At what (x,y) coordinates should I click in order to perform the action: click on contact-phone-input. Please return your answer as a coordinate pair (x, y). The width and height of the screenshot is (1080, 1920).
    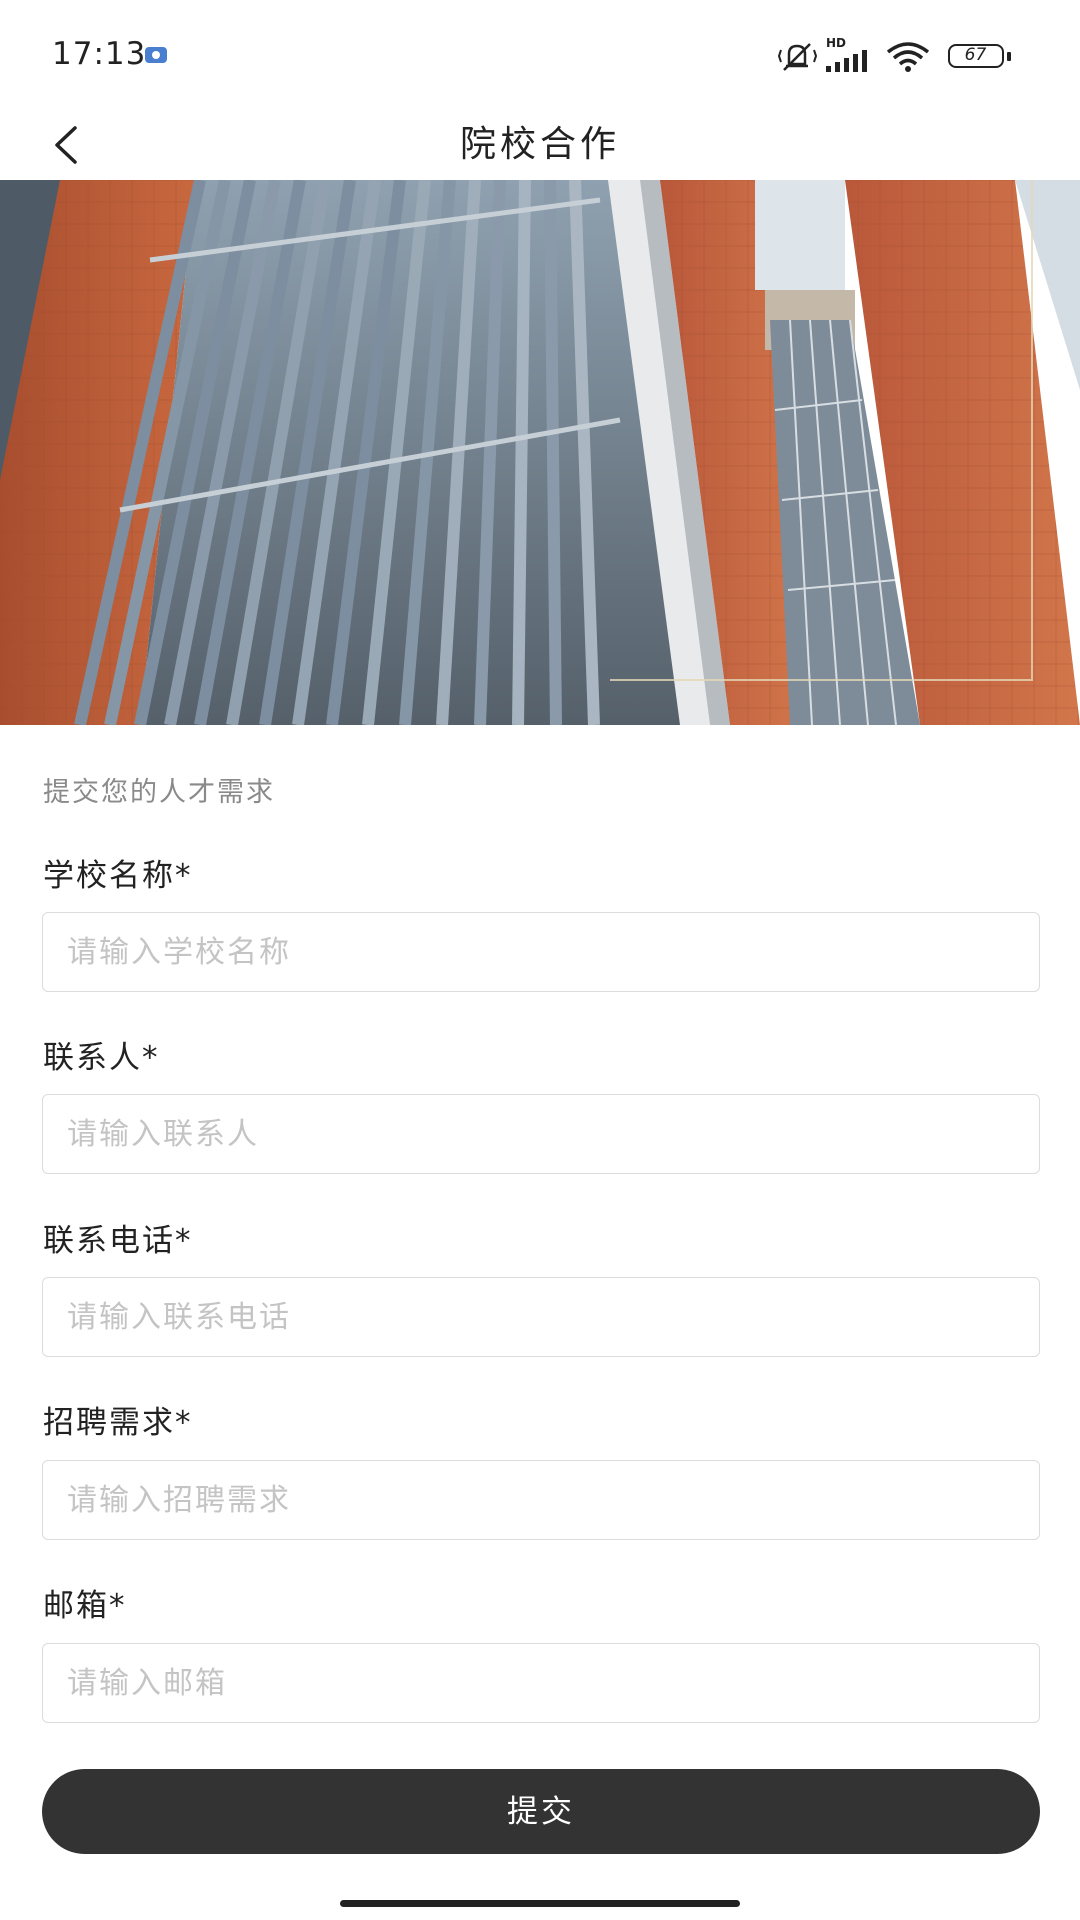
    Looking at the image, I should click on (541, 1317).